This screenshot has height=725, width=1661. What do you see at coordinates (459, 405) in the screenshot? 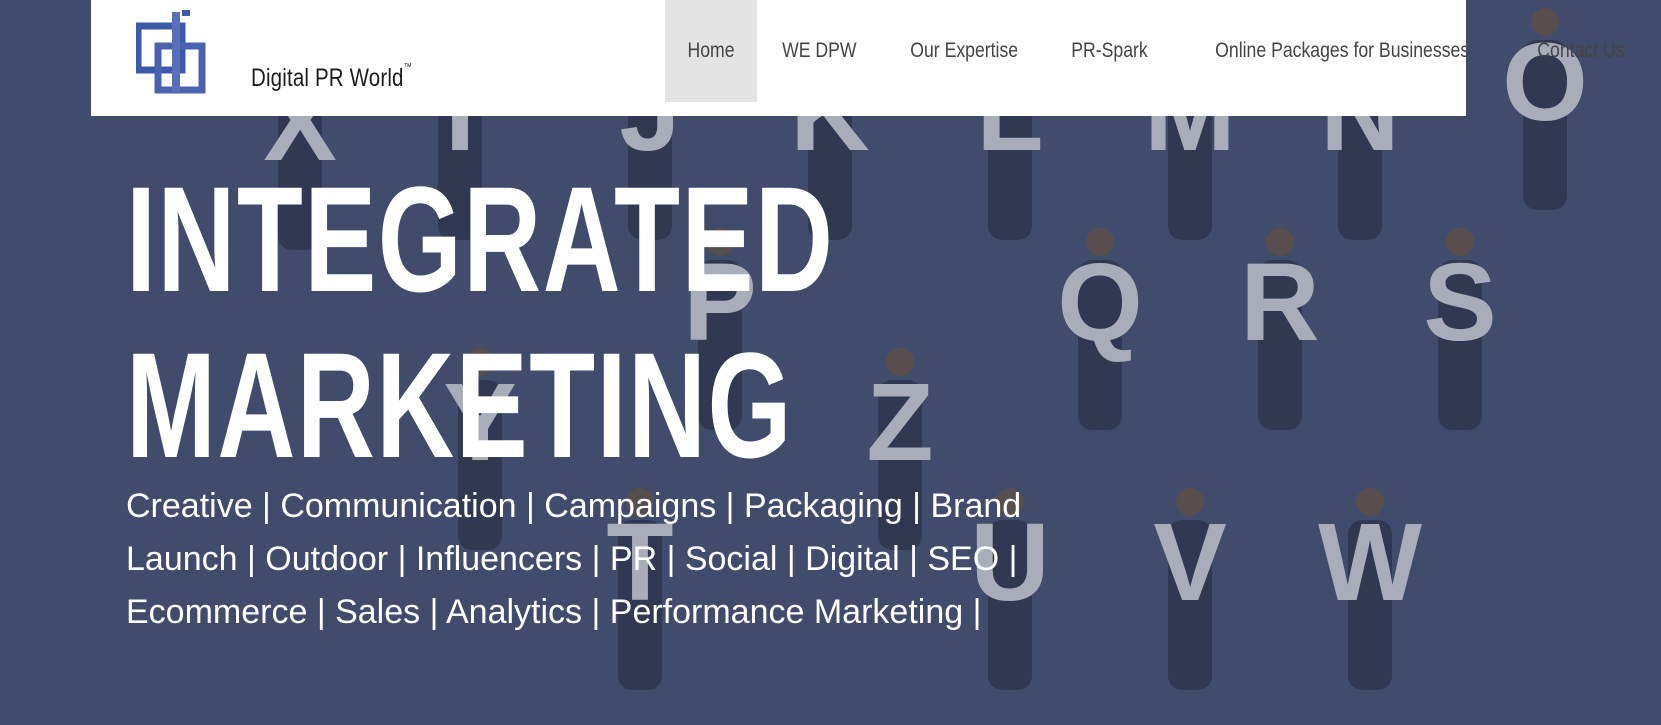
I see `hero-headline-line-2: MARKETING` at bounding box center [459, 405].